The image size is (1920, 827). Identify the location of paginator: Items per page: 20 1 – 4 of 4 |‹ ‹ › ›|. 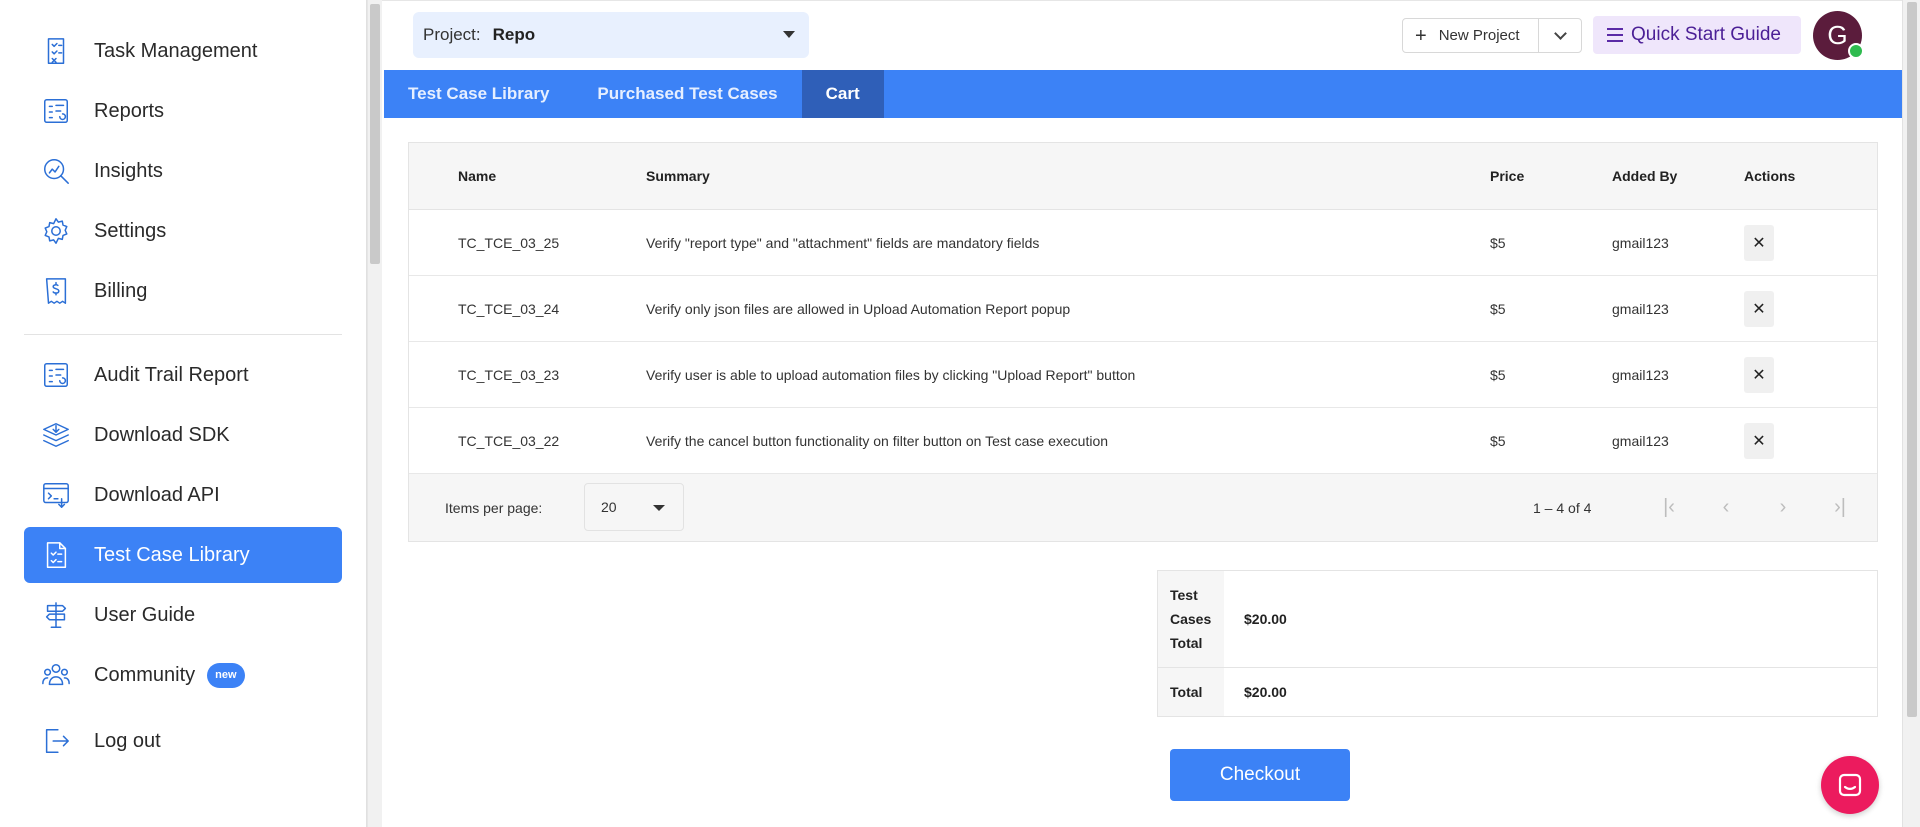
(1143, 507).